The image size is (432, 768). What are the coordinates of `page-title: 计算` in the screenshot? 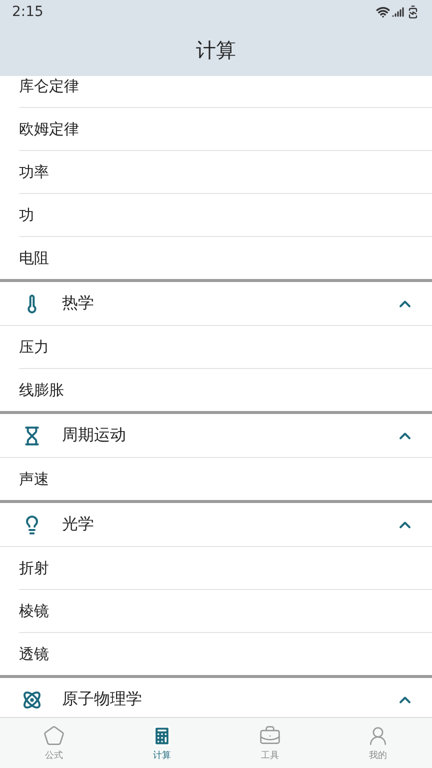 It's located at (216, 50).